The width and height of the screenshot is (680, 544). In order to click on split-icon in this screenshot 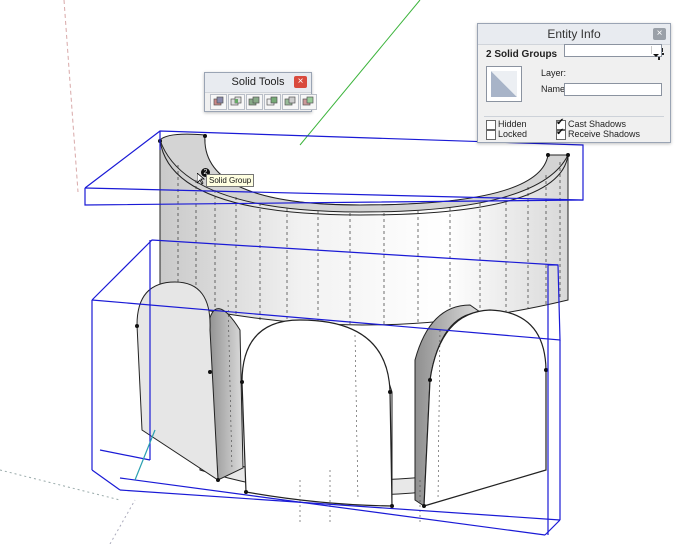, I will do `click(308, 102)`.